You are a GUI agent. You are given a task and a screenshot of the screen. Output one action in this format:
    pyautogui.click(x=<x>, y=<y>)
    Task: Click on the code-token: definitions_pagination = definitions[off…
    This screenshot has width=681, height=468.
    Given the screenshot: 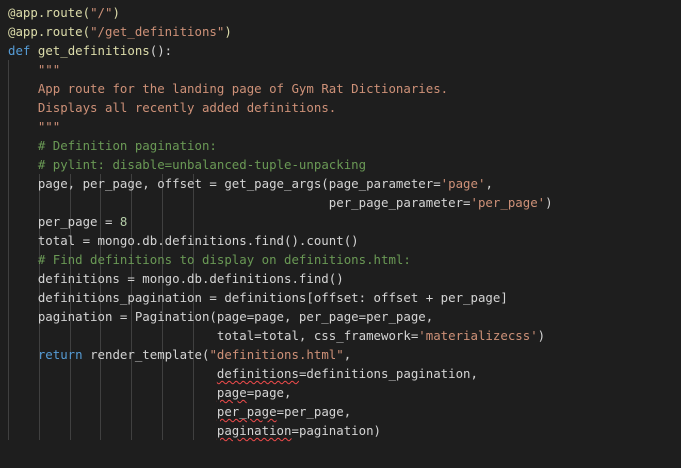 What is the action you would take?
    pyautogui.click(x=258, y=297)
    